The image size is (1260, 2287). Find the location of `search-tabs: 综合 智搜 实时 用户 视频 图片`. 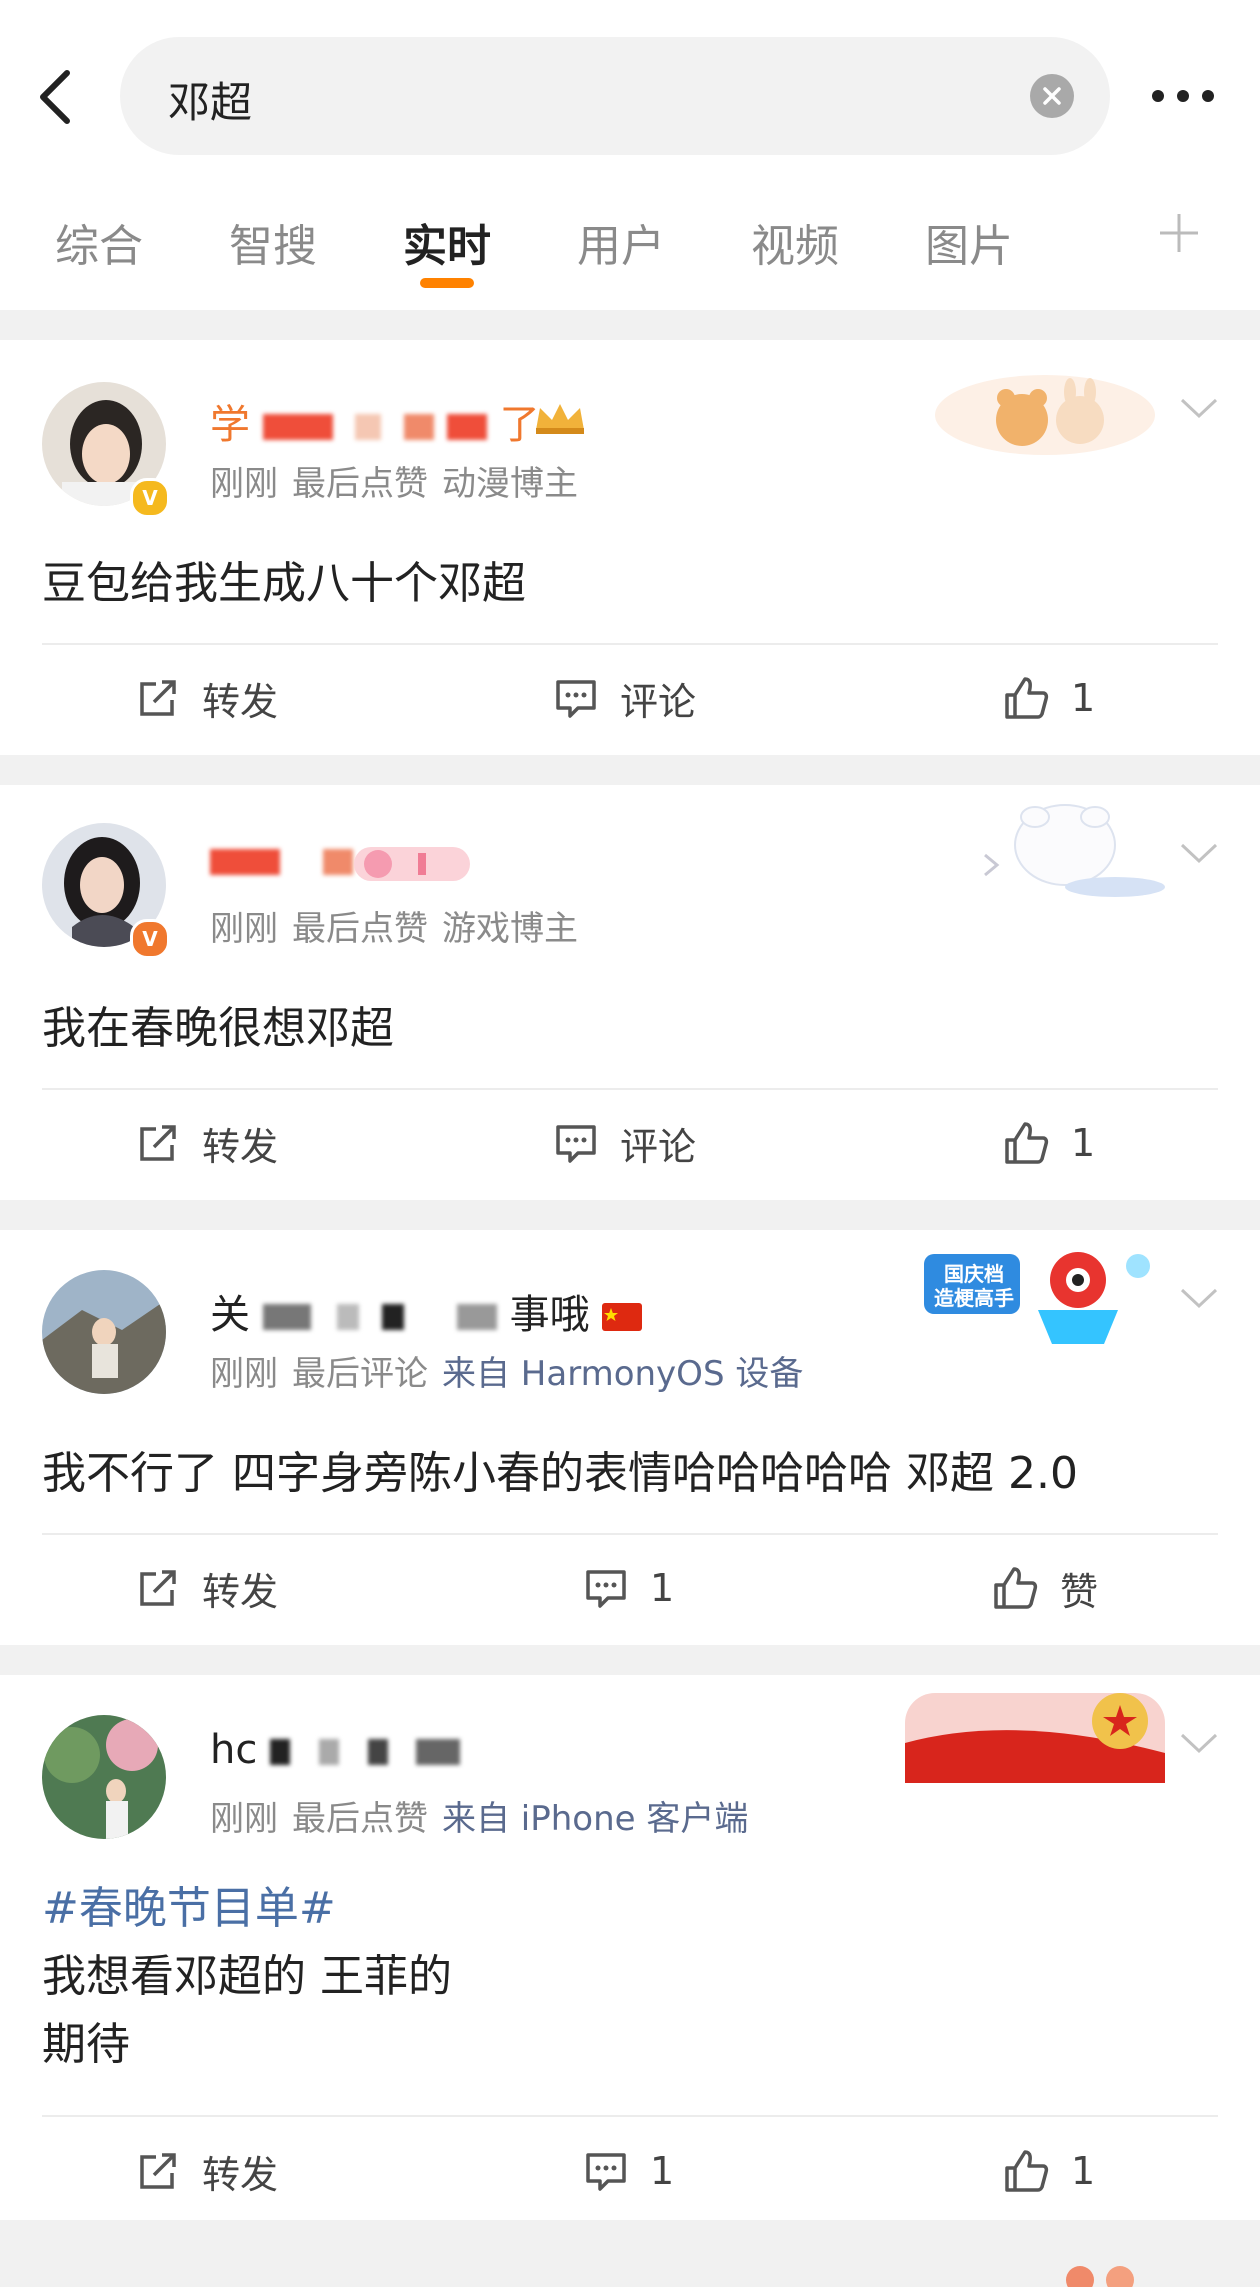

search-tabs: 综合 智搜 实时 用户 视频 图片 is located at coordinates (630, 250).